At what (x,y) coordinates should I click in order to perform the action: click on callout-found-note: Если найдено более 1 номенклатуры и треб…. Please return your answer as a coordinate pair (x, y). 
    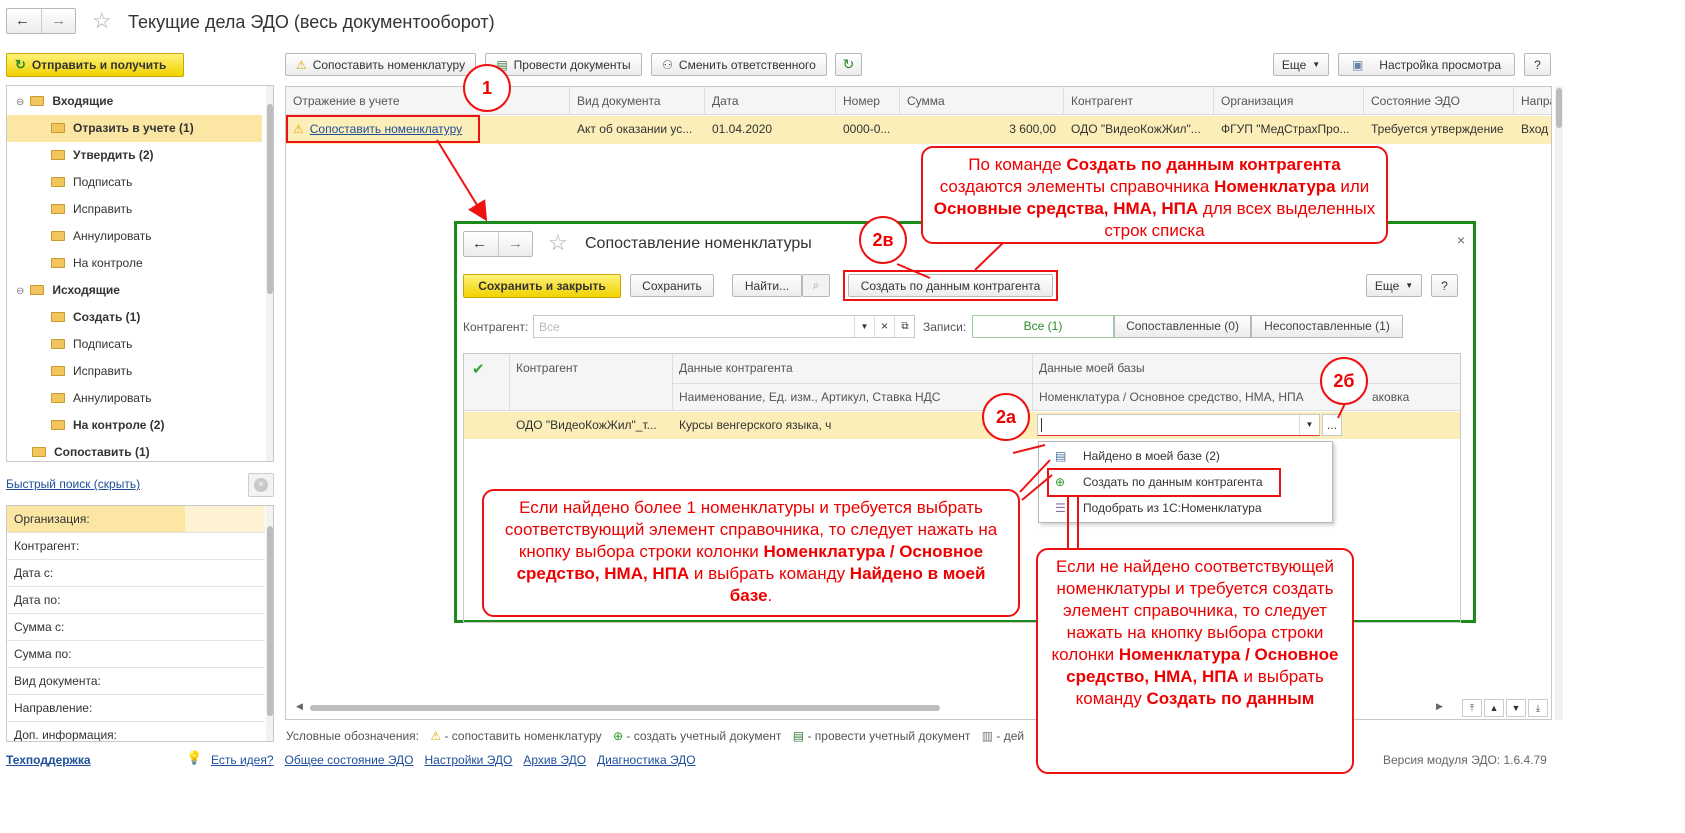
    Looking at the image, I should click on (751, 553).